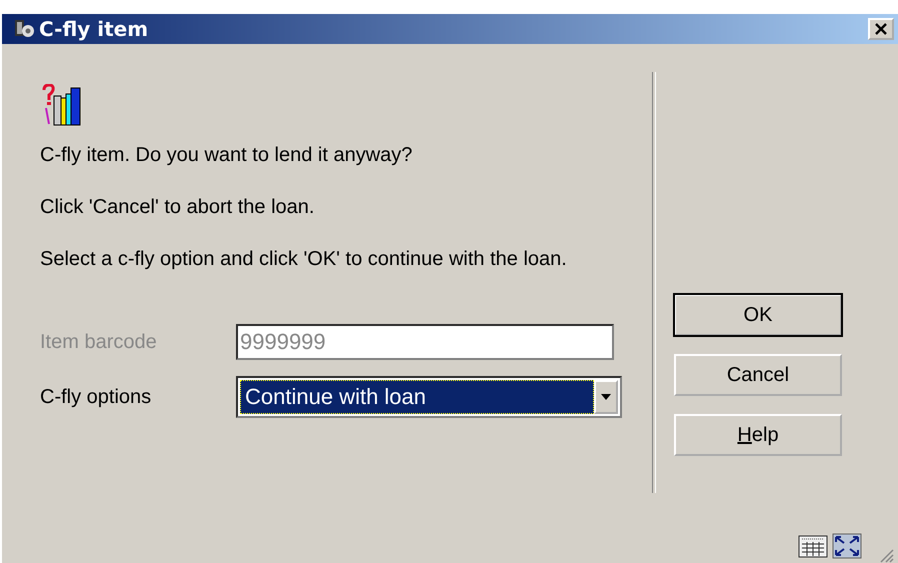  Describe the element at coordinates (847, 546) in the screenshot. I see `expand-icon` at that location.